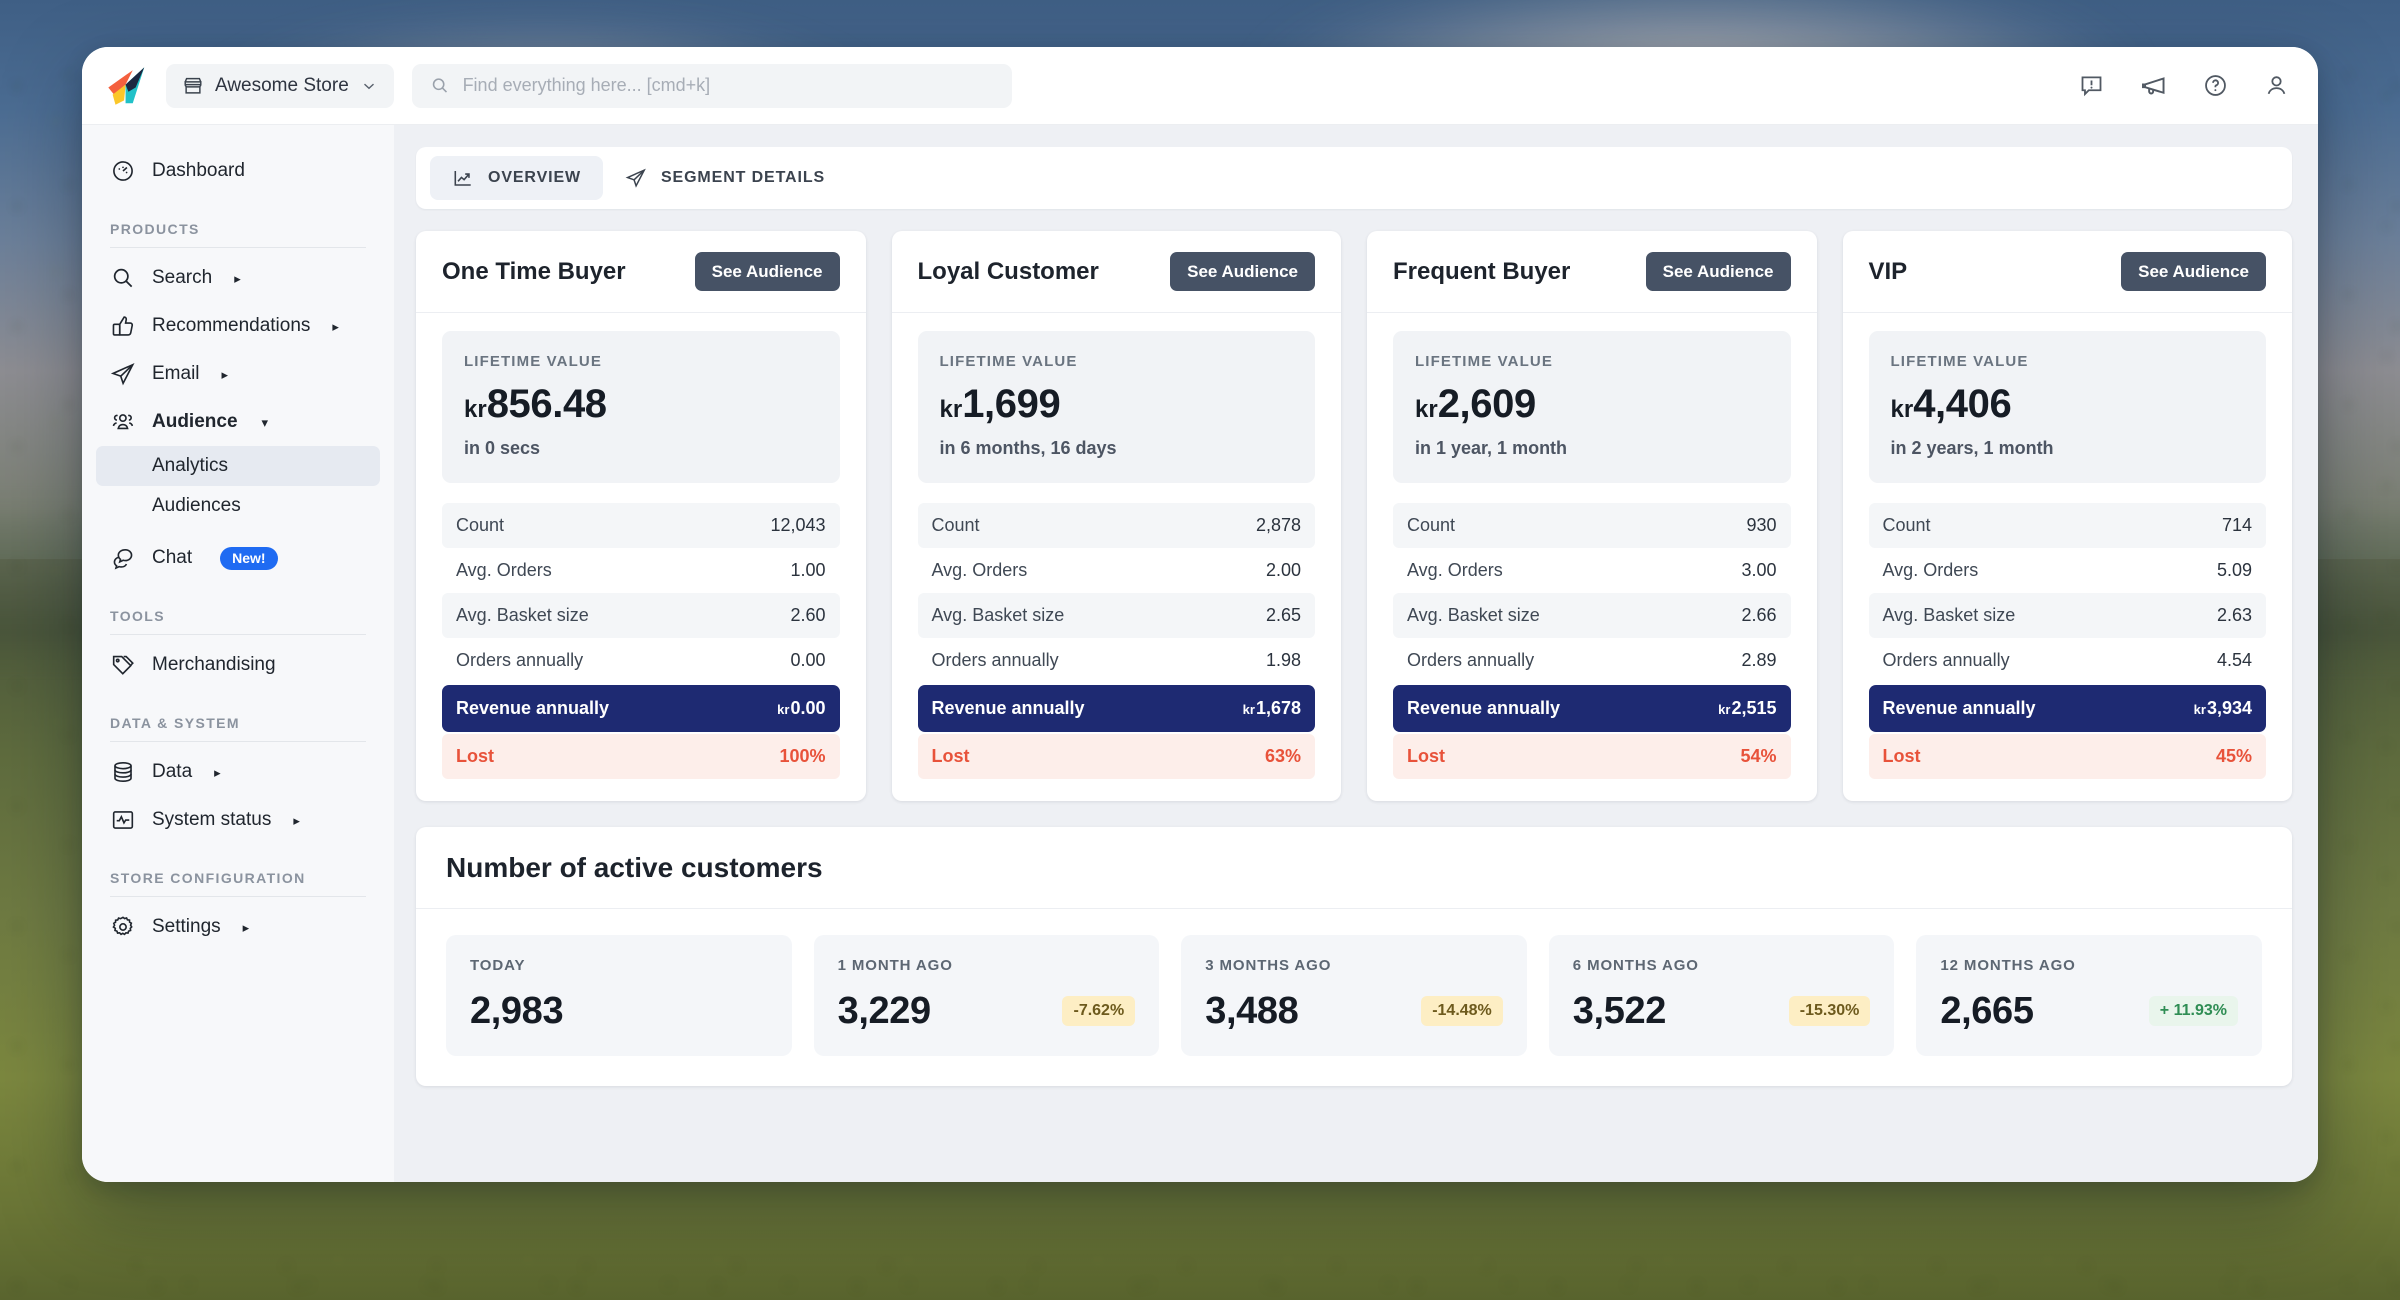 The width and height of the screenshot is (2400, 1300). Describe the element at coordinates (123, 171) in the screenshot. I see `dashboard-icon` at that location.